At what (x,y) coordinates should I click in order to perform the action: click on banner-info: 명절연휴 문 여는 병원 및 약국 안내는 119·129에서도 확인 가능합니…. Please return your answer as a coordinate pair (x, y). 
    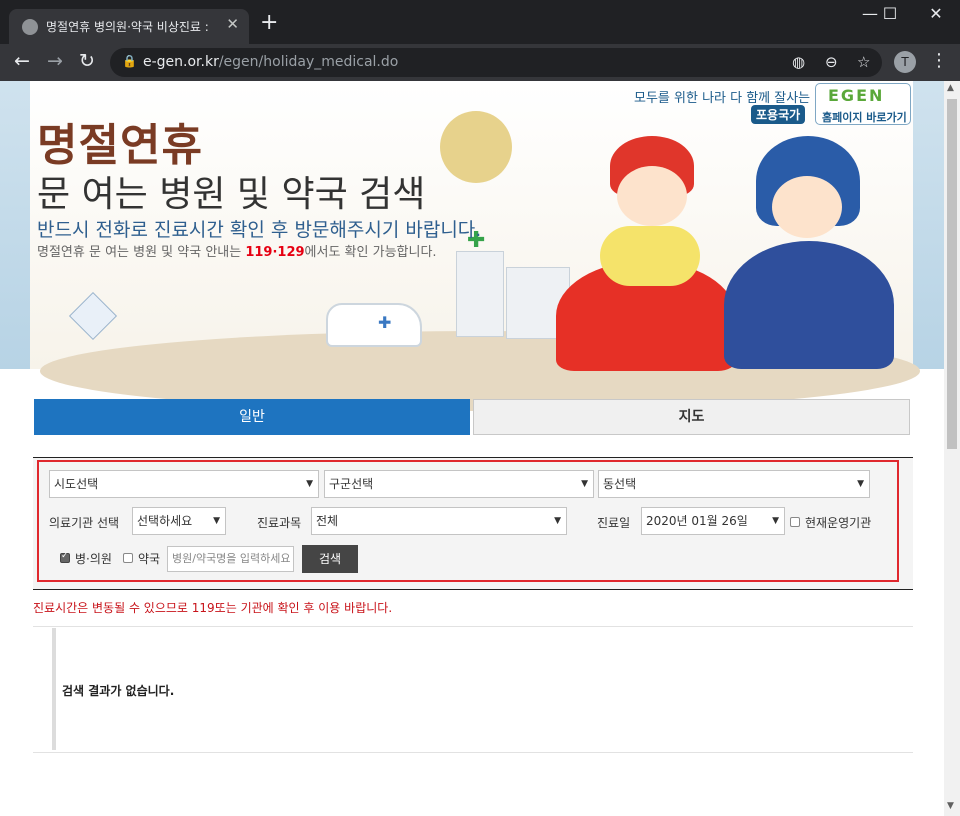
    Looking at the image, I should click on (237, 250).